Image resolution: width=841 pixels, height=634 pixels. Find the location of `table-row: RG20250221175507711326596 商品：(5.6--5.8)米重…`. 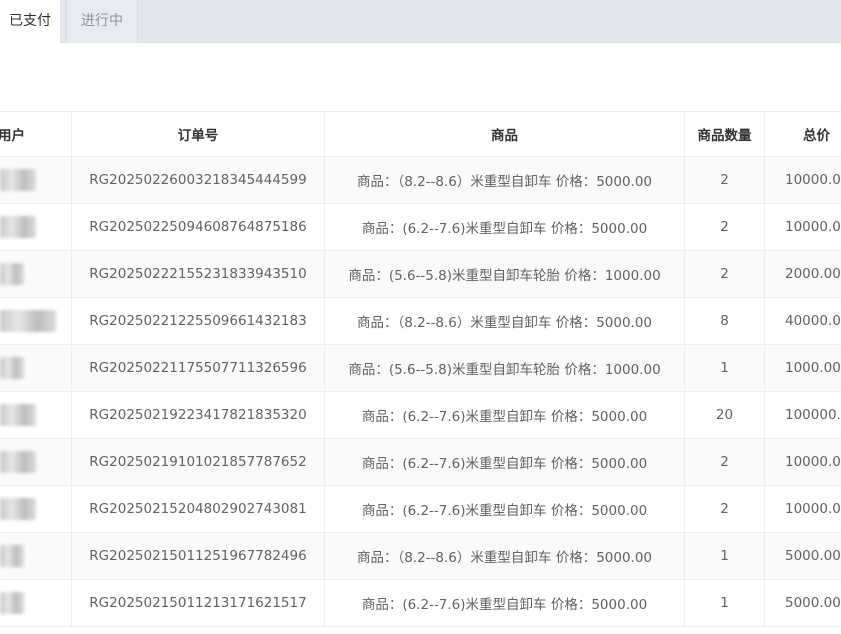

table-row: RG20250221175507711326596 商品：(5.6--5.8)米重… is located at coordinates (420, 368).